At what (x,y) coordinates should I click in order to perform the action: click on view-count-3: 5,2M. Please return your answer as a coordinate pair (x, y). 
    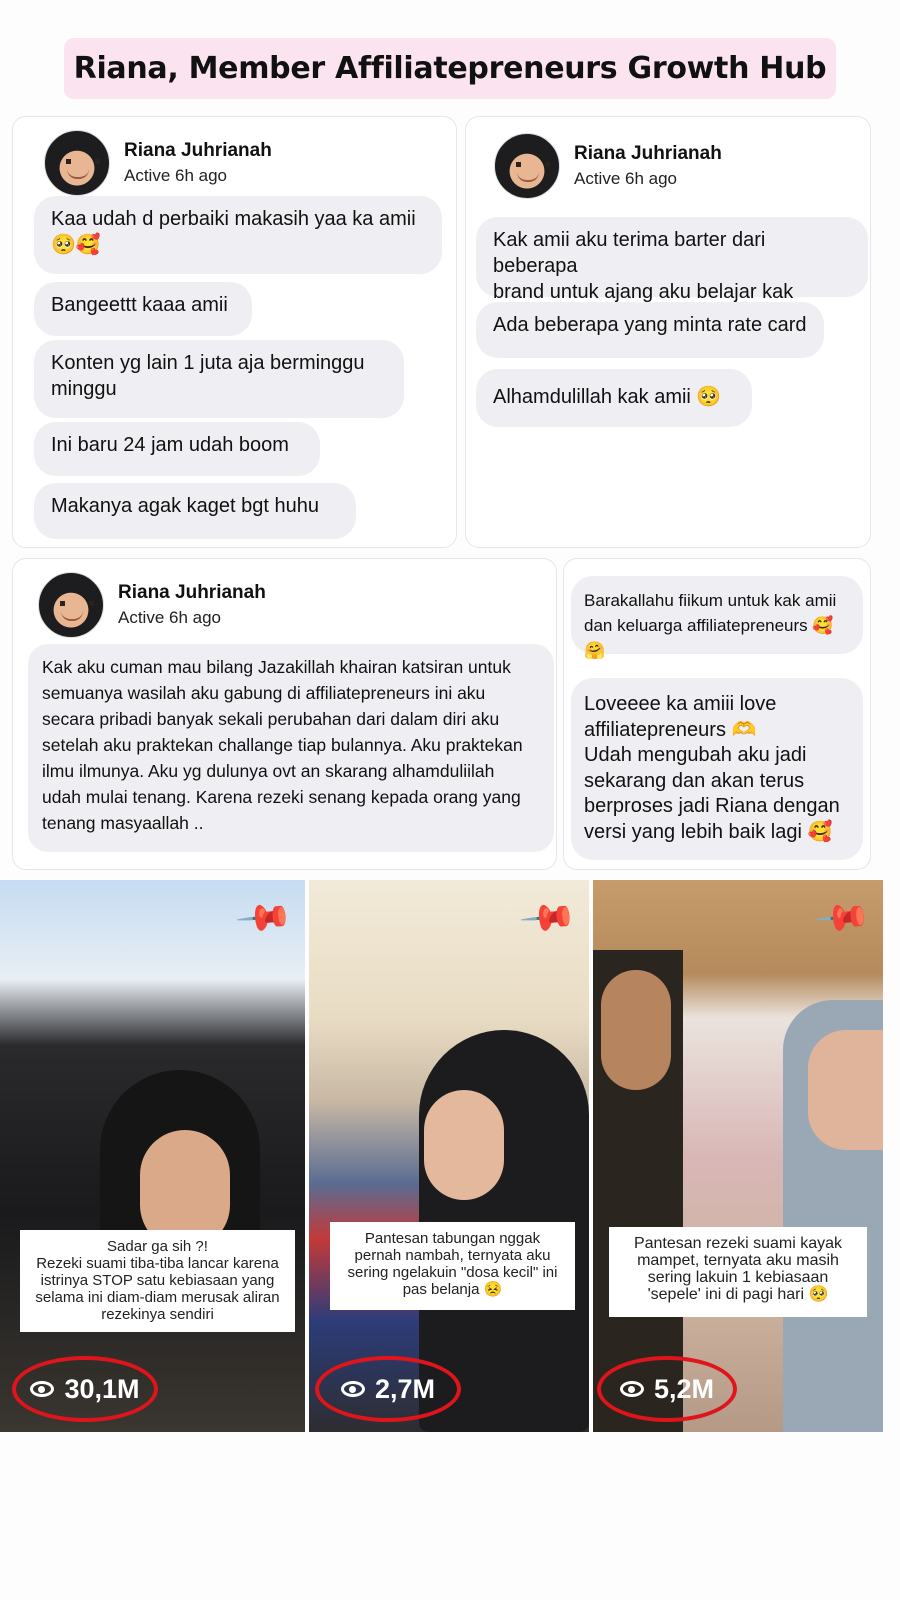
    Looking at the image, I should click on (667, 1389).